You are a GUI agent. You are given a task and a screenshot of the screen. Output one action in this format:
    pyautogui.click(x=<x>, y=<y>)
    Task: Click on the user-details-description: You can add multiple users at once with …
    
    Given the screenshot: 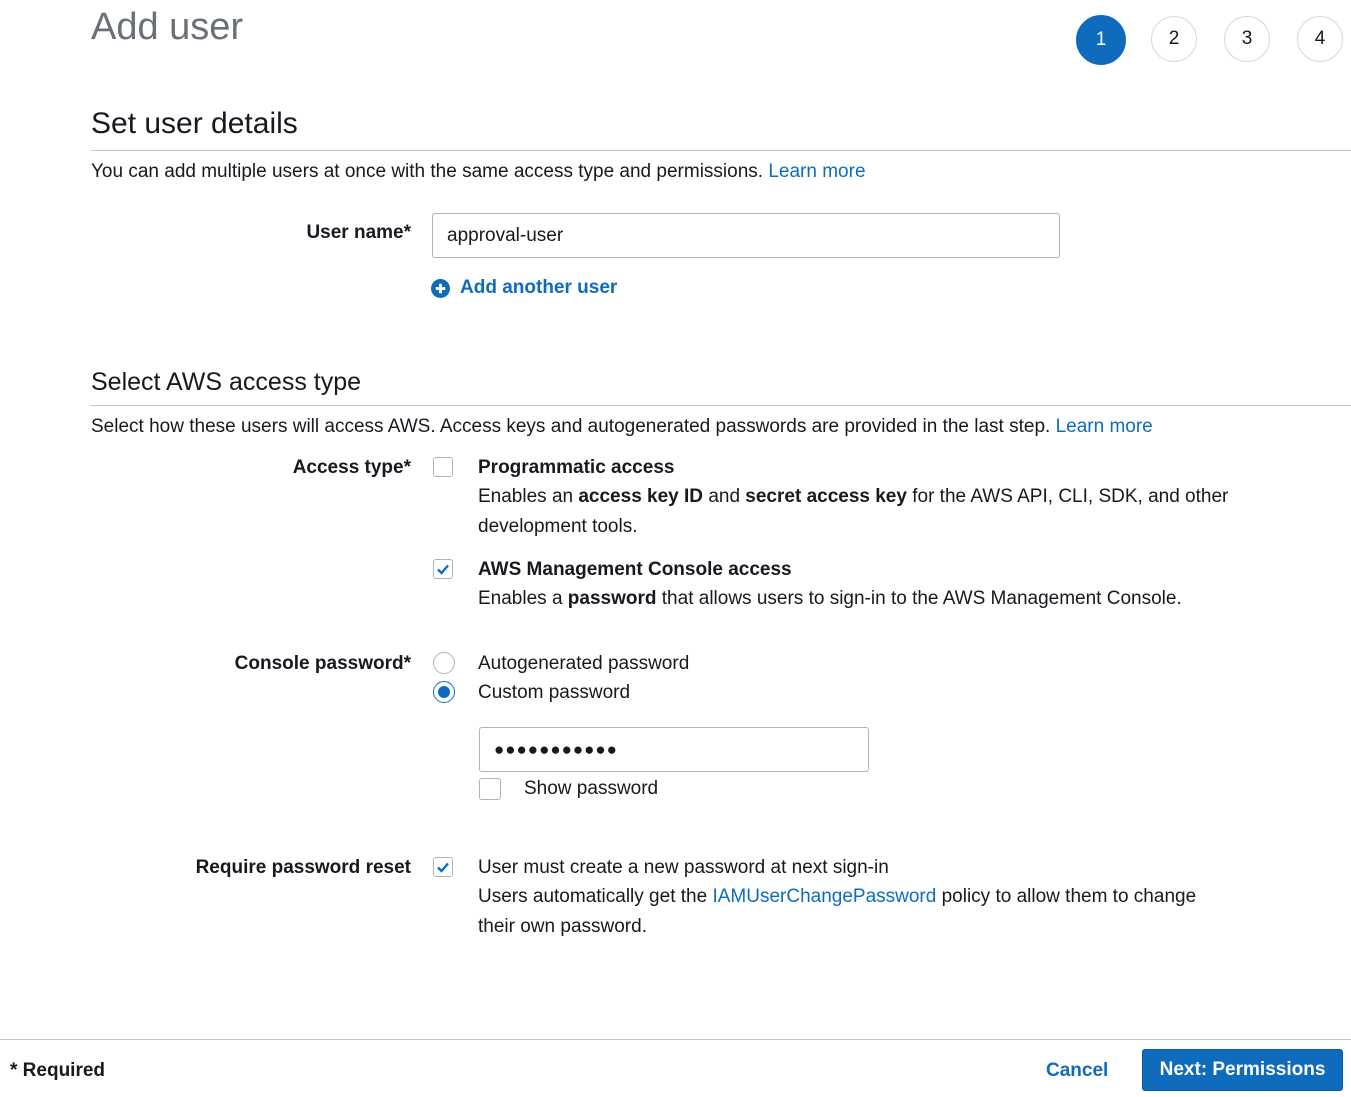 What is the action you would take?
    pyautogui.click(x=478, y=172)
    